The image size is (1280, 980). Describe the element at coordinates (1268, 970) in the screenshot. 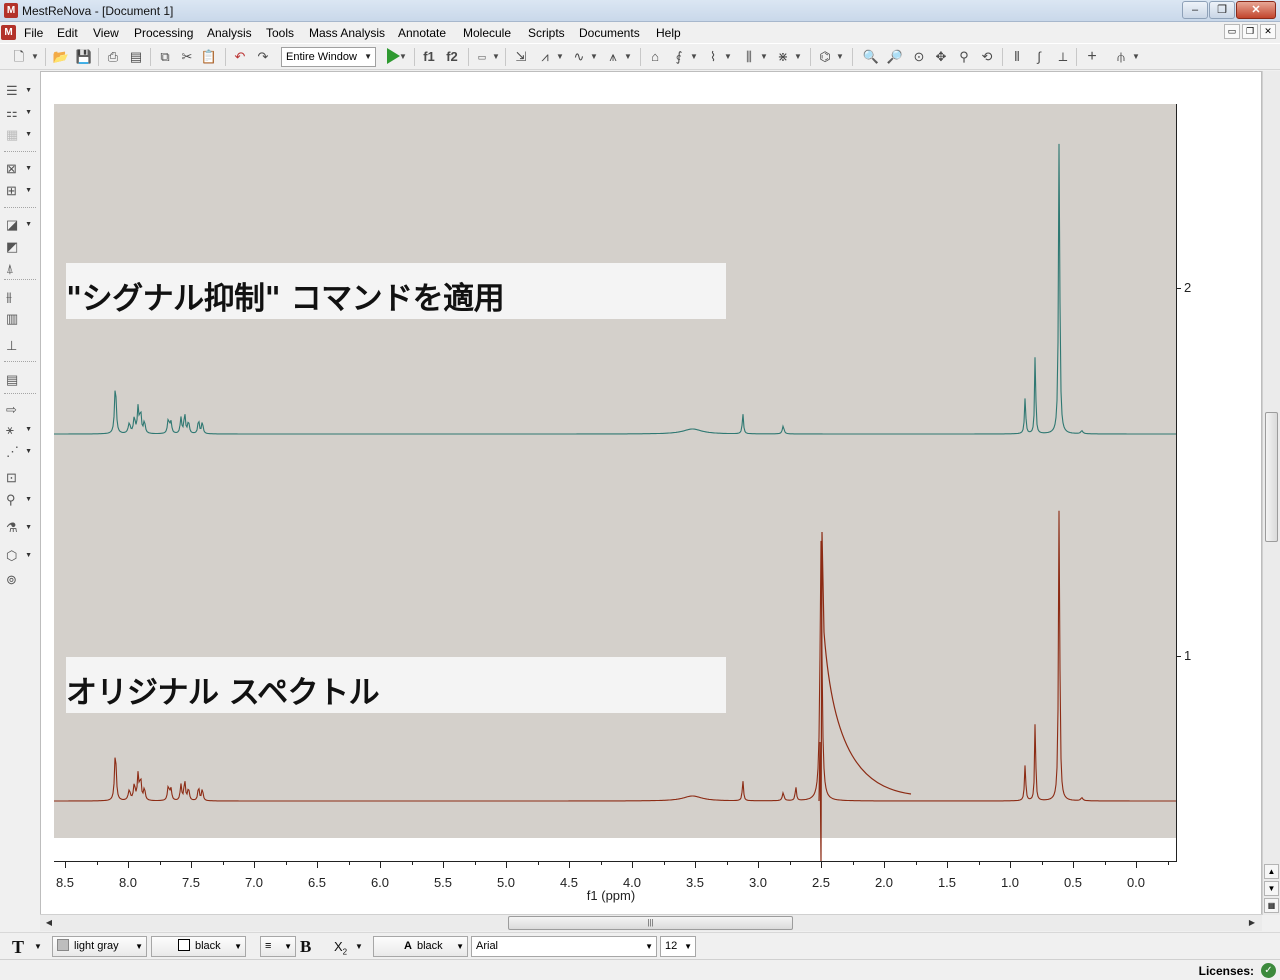

I see `license-ok-icon: ✓` at that location.